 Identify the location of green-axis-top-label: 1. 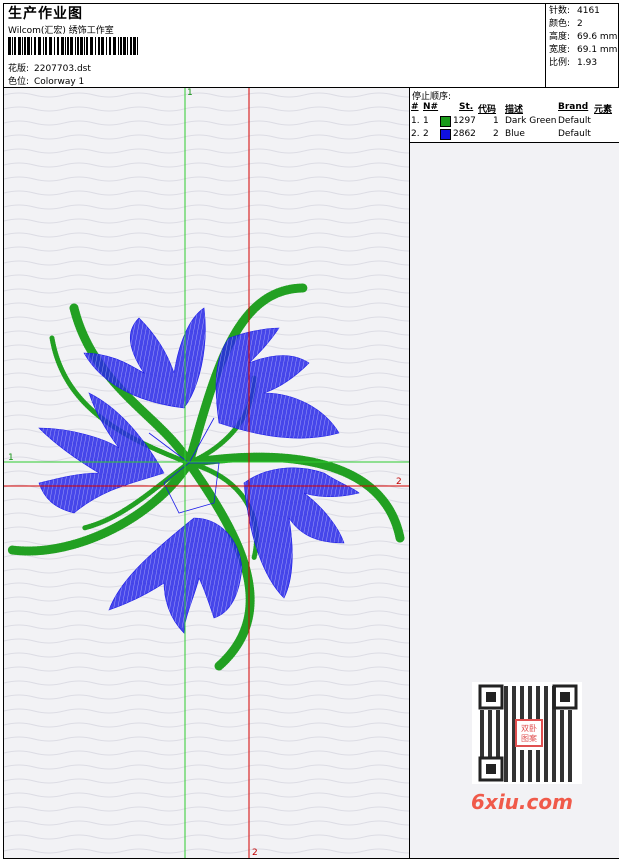
(190, 93).